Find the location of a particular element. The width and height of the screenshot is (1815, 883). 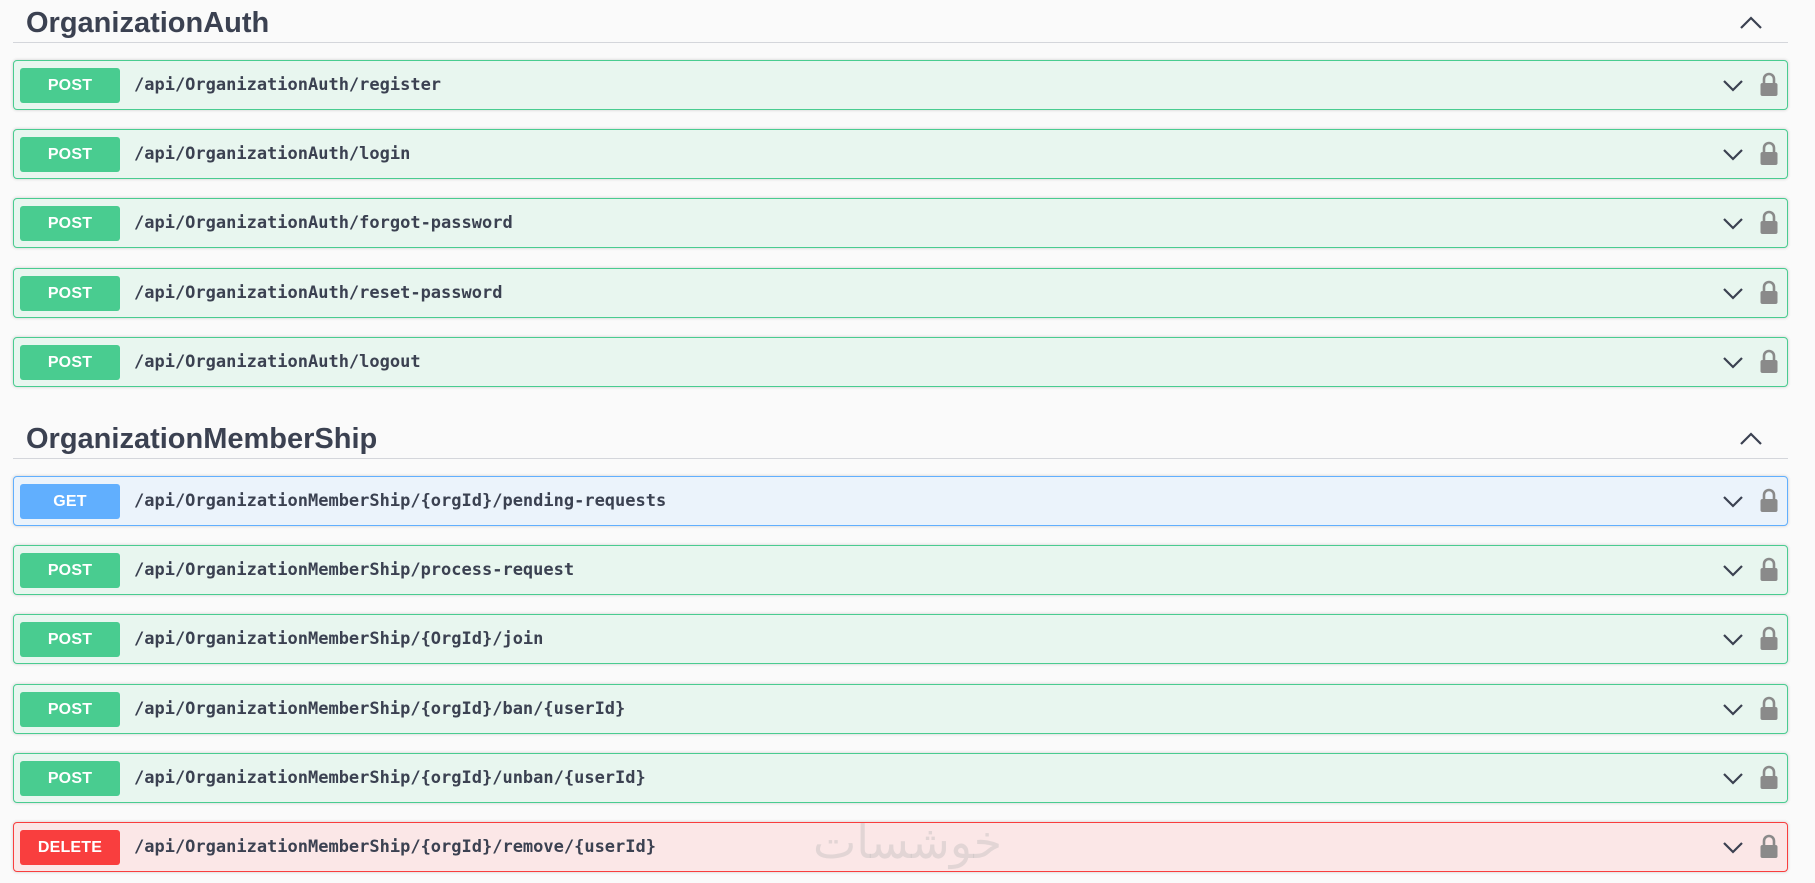

section-title: OrganizationAuth is located at coordinates (148, 23).